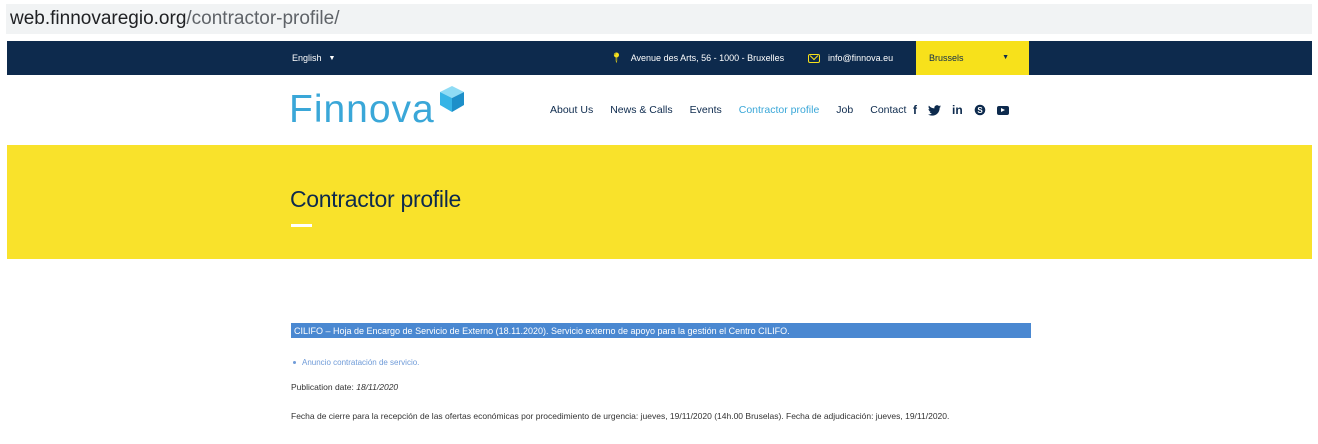 The width and height of the screenshot is (1318, 444). I want to click on finnova-logo: Finnova, so click(378, 110).